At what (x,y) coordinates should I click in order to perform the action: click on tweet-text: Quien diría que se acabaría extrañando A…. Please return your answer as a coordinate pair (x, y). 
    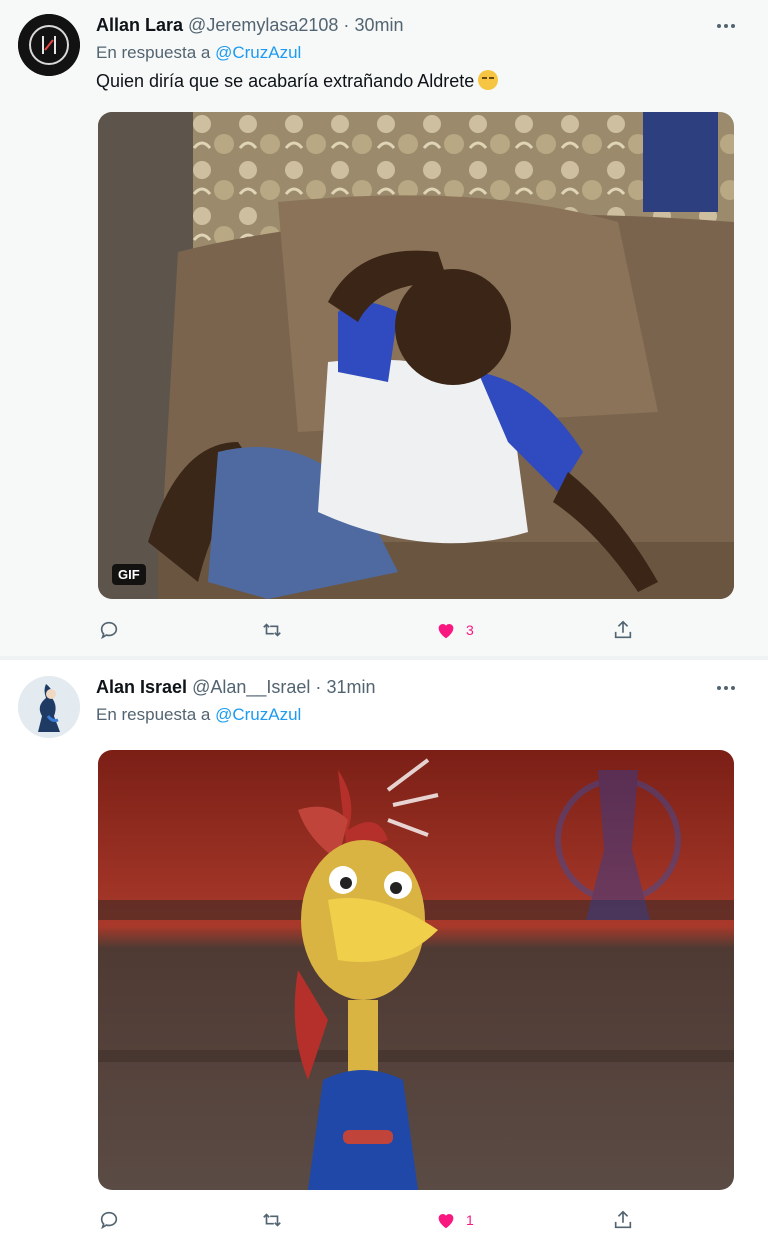
    Looking at the image, I should click on (297, 81).